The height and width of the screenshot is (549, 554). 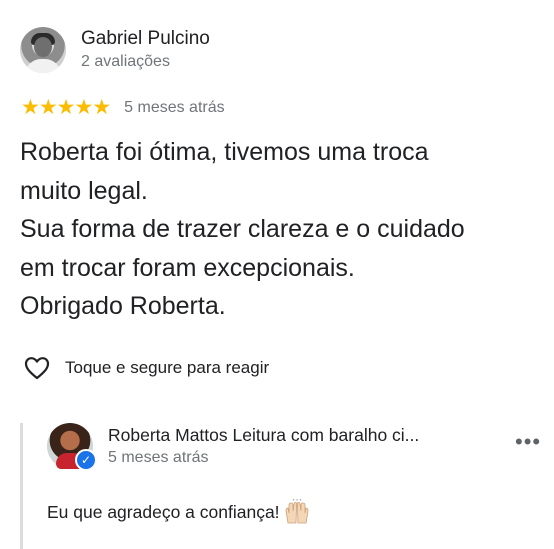 I want to click on review-text-line: Sua forma de trazer clareza e o cuidado, so click(x=242, y=229).